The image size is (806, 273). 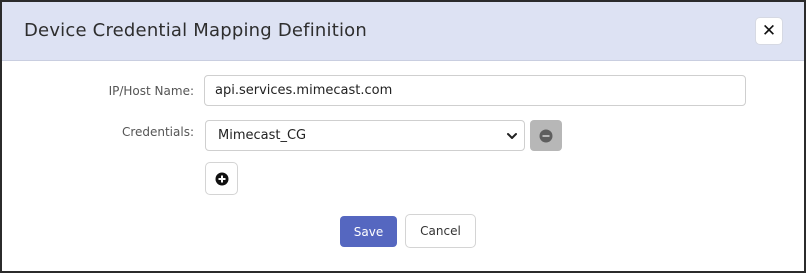 I want to click on close-button: ✕, so click(x=769, y=31).